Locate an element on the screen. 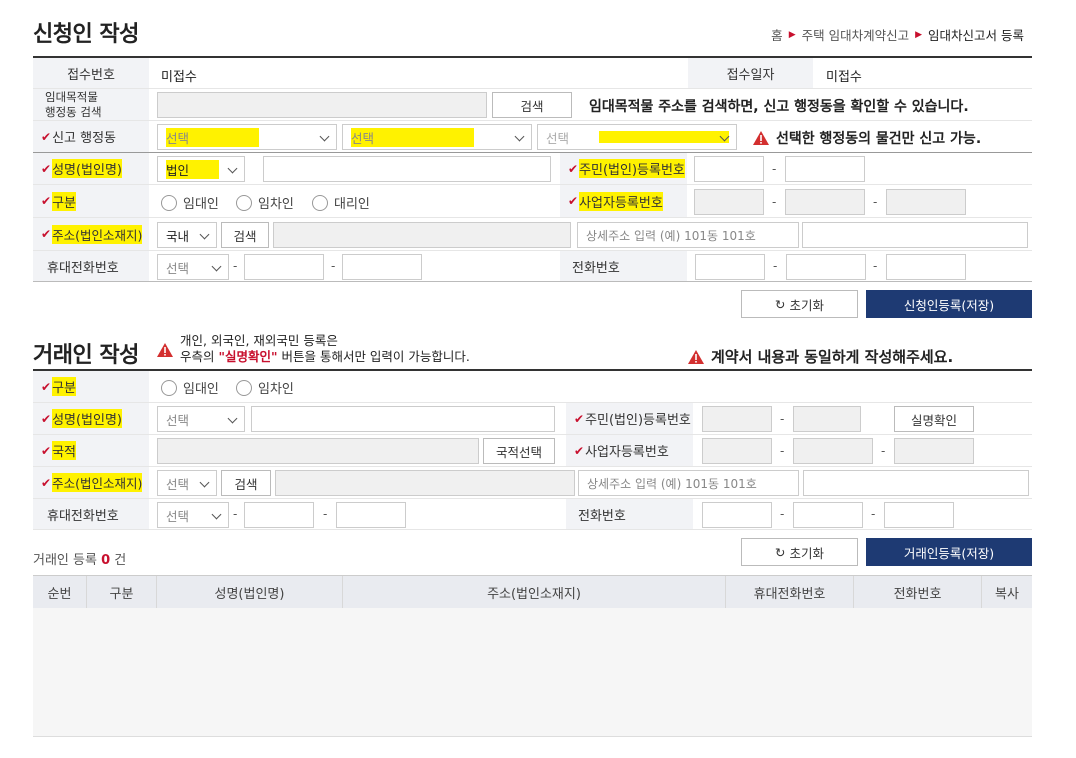  radio-lessor: 임대인 is located at coordinates (190, 202).